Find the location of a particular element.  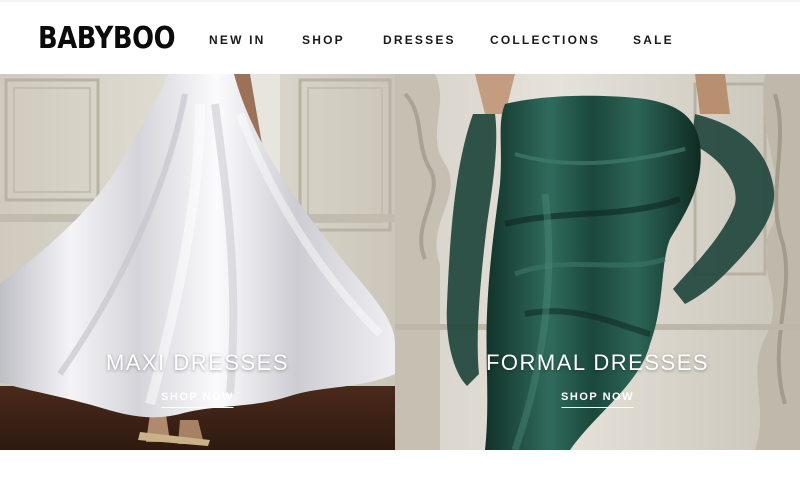

formal-dresses-title: FORMAL DRESSES is located at coordinates (597, 362).